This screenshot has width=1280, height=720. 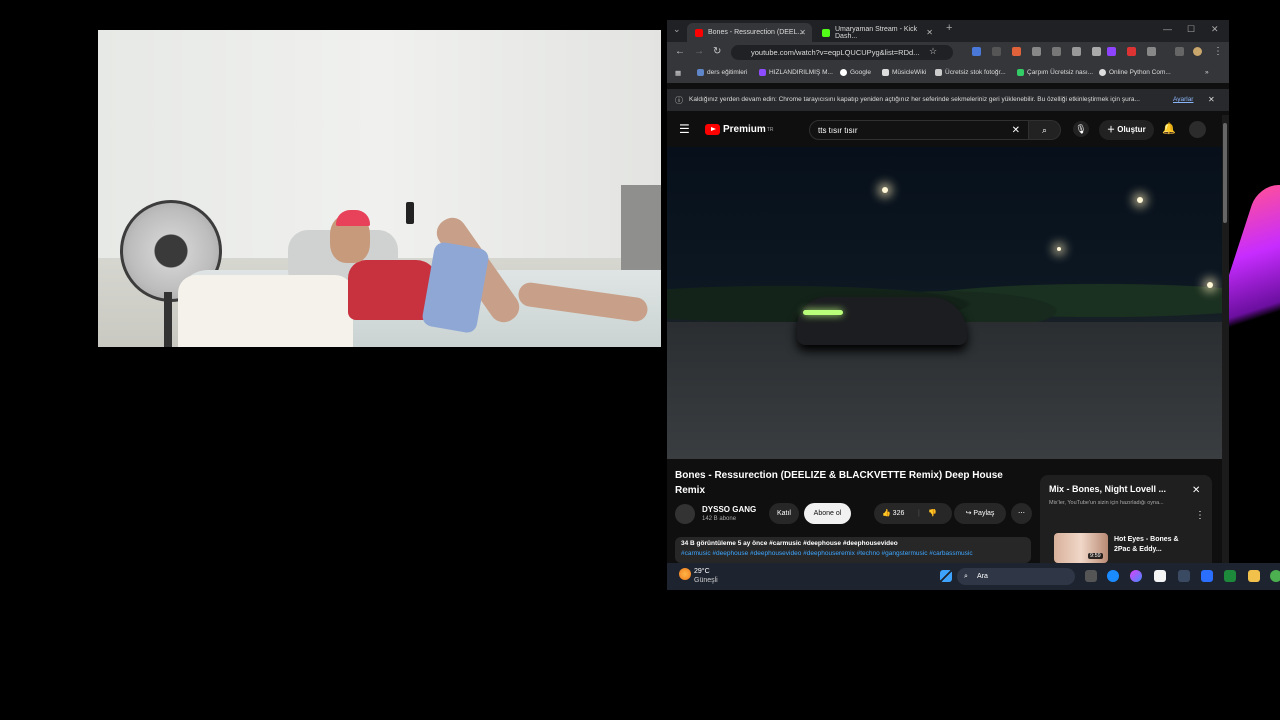 I want to click on video-scene-car, so click(x=882, y=321).